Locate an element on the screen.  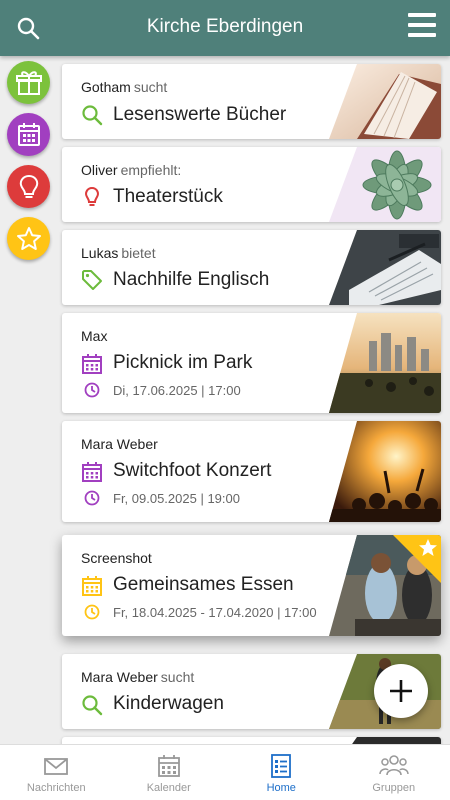
filter-idea-button is located at coordinates (28, 186).